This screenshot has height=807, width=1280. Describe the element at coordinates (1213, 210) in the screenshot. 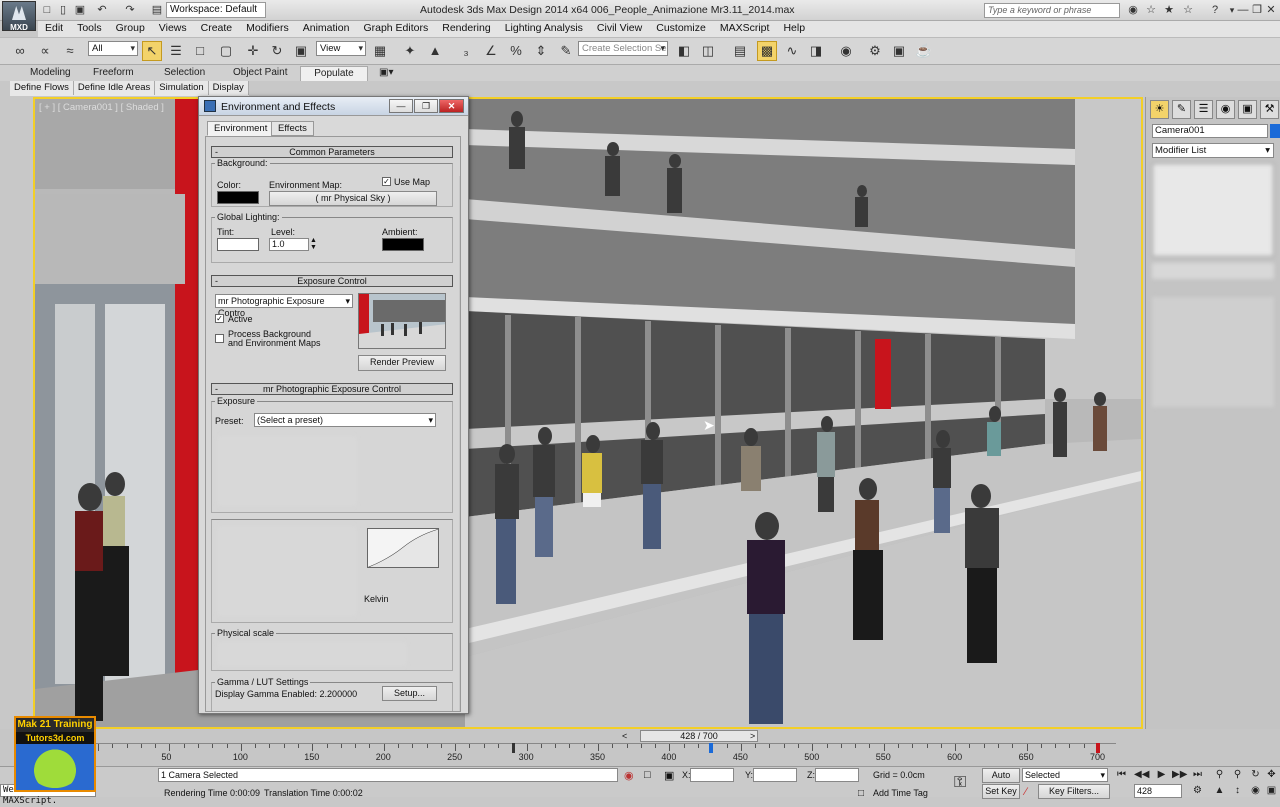

I see `modifier-stack` at that location.